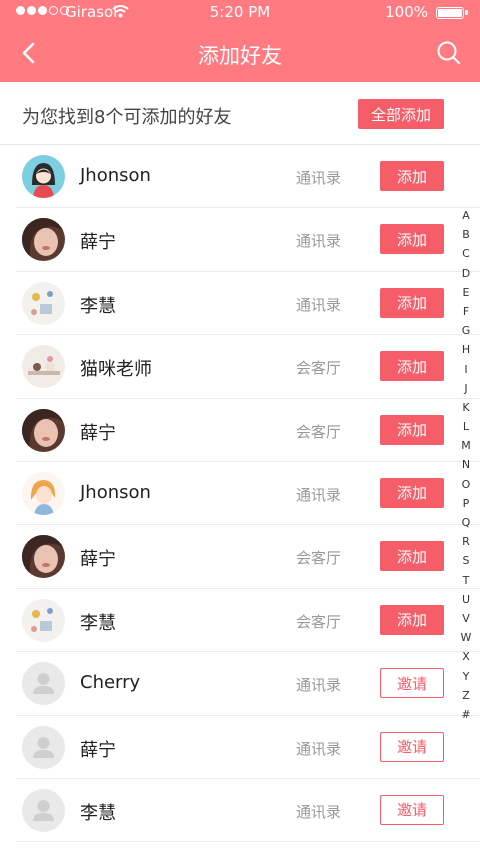 Image resolution: width=480 pixels, height=854 pixels. I want to click on friend-row: 李慧 通讯录 邀请, so click(240, 811).